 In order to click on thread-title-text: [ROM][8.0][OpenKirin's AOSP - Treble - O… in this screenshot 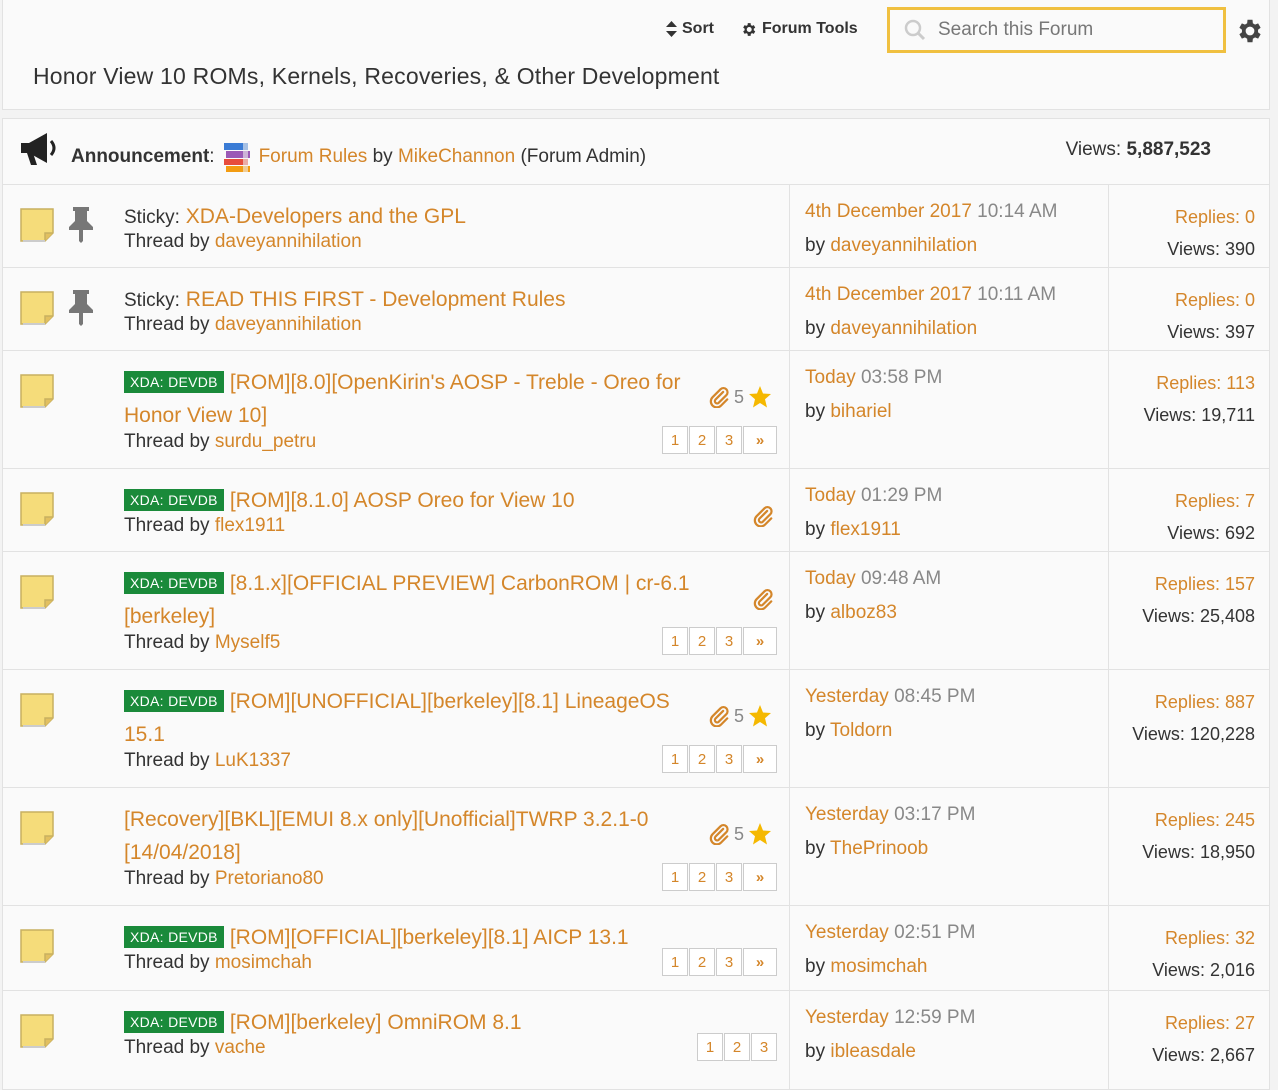, I will do `click(455, 382)`.